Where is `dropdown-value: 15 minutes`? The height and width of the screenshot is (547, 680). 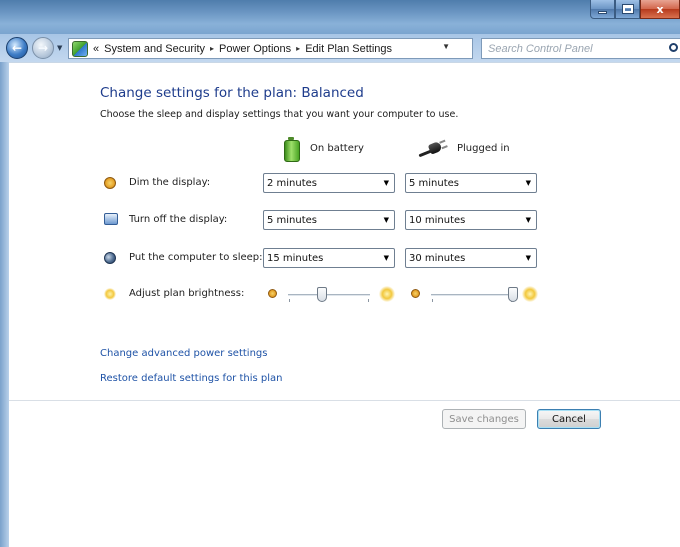 dropdown-value: 15 minutes is located at coordinates (295, 258).